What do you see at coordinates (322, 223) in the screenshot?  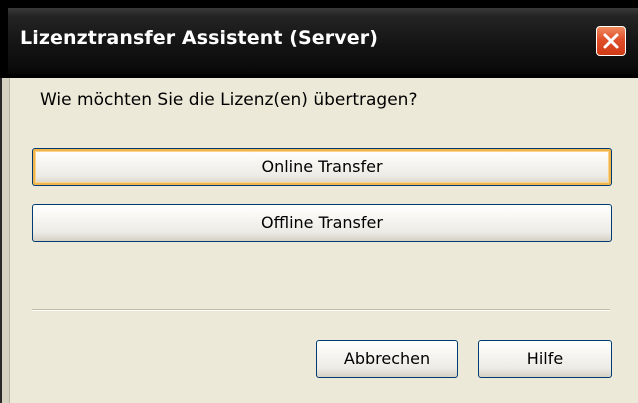 I see `offline-transfer-button: Offline Transfer` at bounding box center [322, 223].